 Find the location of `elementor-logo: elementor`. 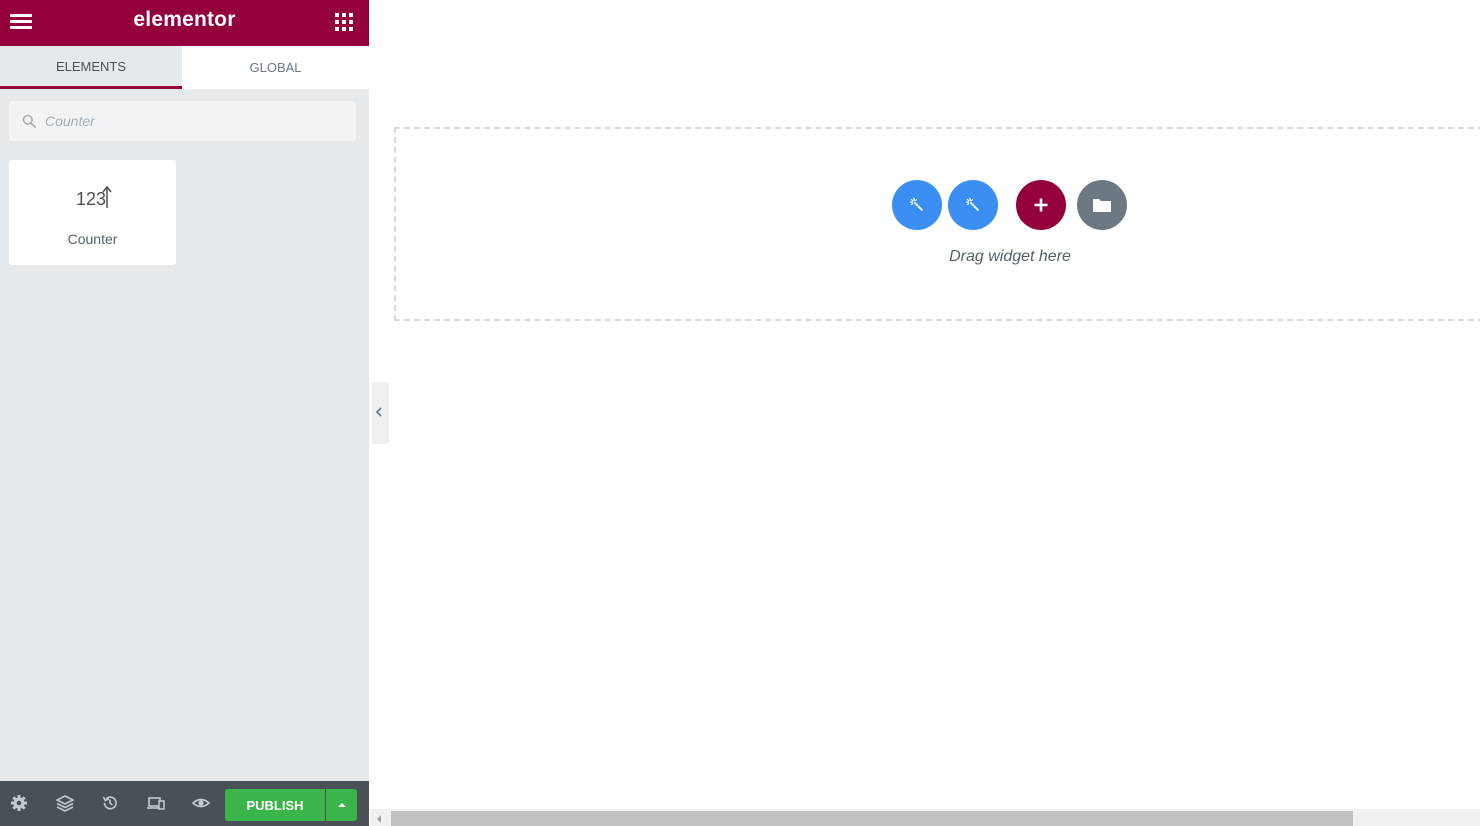

elementor-logo: elementor is located at coordinates (184, 19).